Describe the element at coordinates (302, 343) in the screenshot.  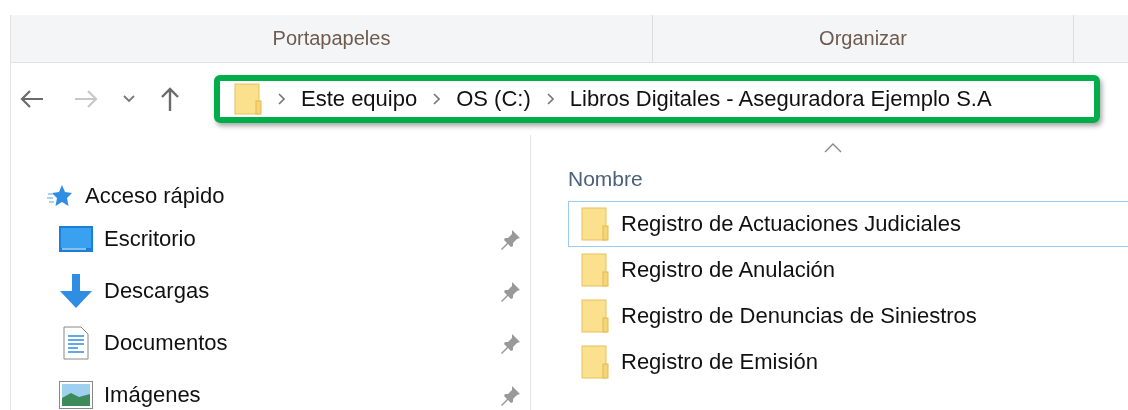
I see `sidebar-item: Documentos` at that location.